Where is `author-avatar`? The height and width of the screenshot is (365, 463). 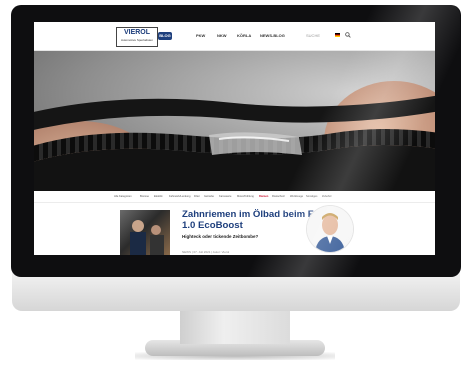 author-avatar is located at coordinates (330, 229).